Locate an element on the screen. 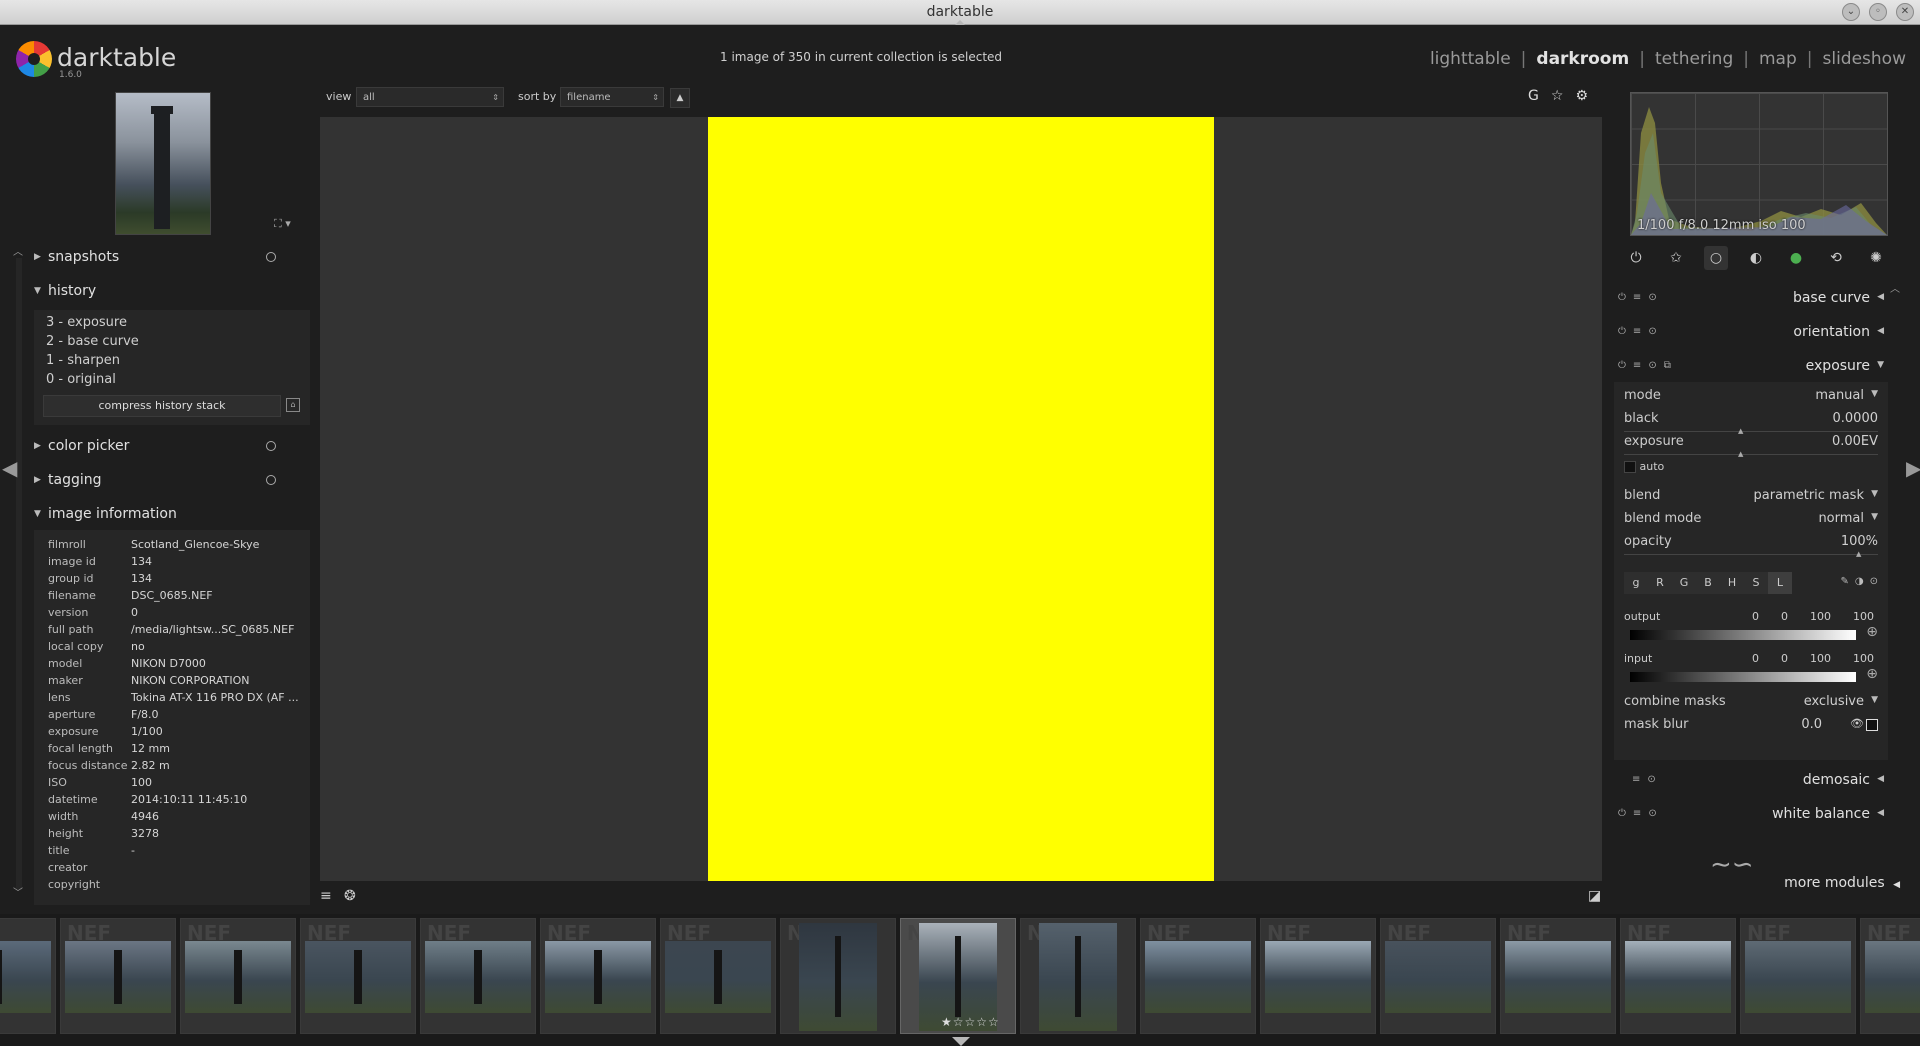 This screenshot has height=1046, width=1920. mask-blur-slider: mask blur 0.0 👁 is located at coordinates (1751, 727).